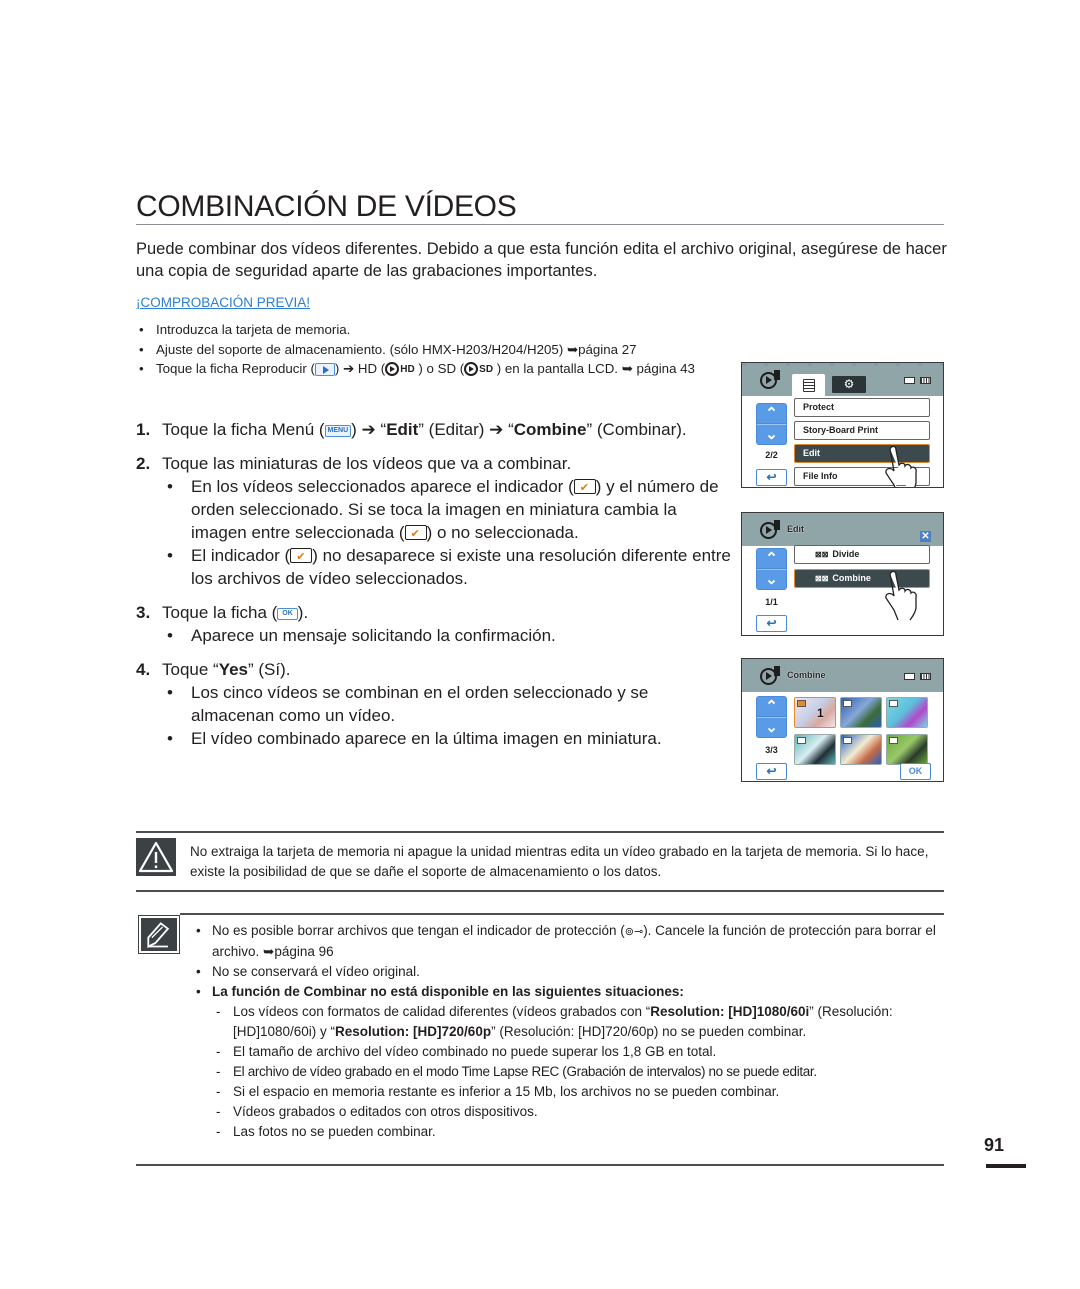 This screenshot has height=1289, width=1080. What do you see at coordinates (862, 407) in the screenshot?
I see `menu-item-protect: Protect` at bounding box center [862, 407].